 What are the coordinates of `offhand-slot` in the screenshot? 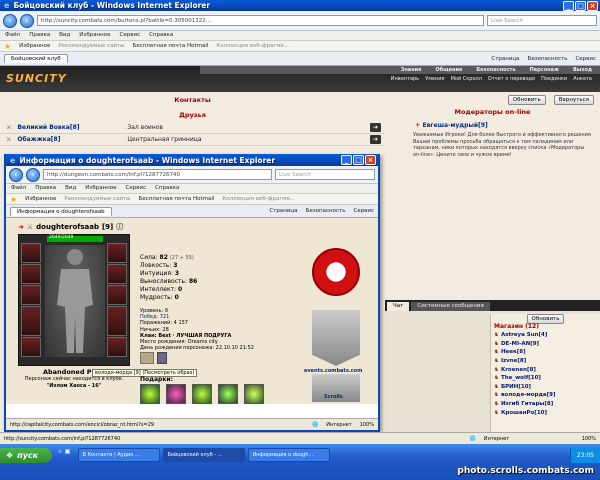 It's located at (117, 321).